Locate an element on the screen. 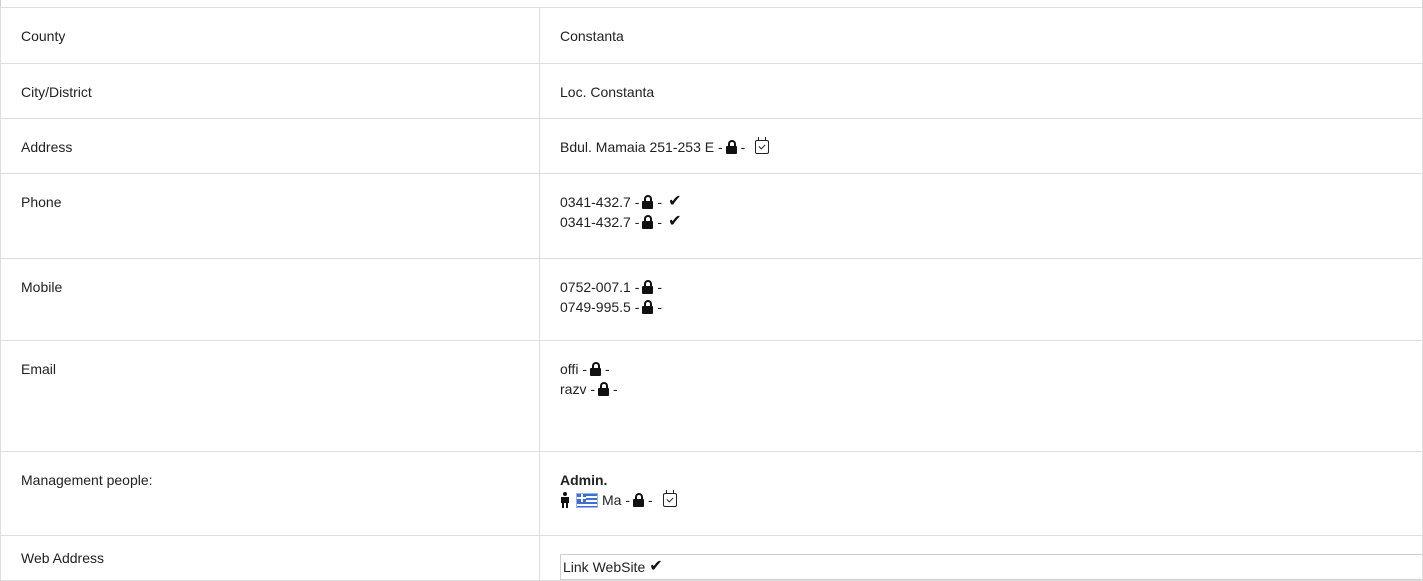  person-name: Ma - is located at coordinates (616, 500).